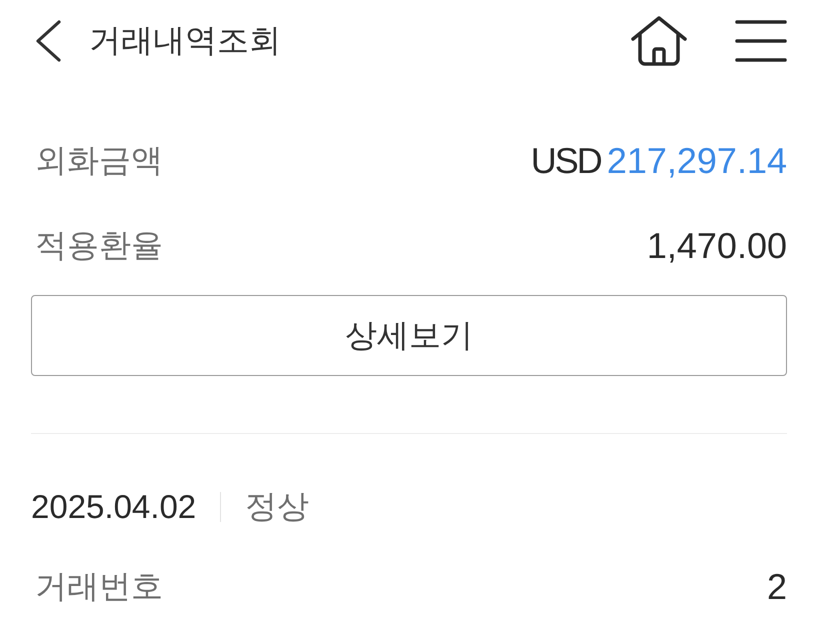  What do you see at coordinates (716, 245) in the screenshot?
I see `field-value: 1,470.00` at bounding box center [716, 245].